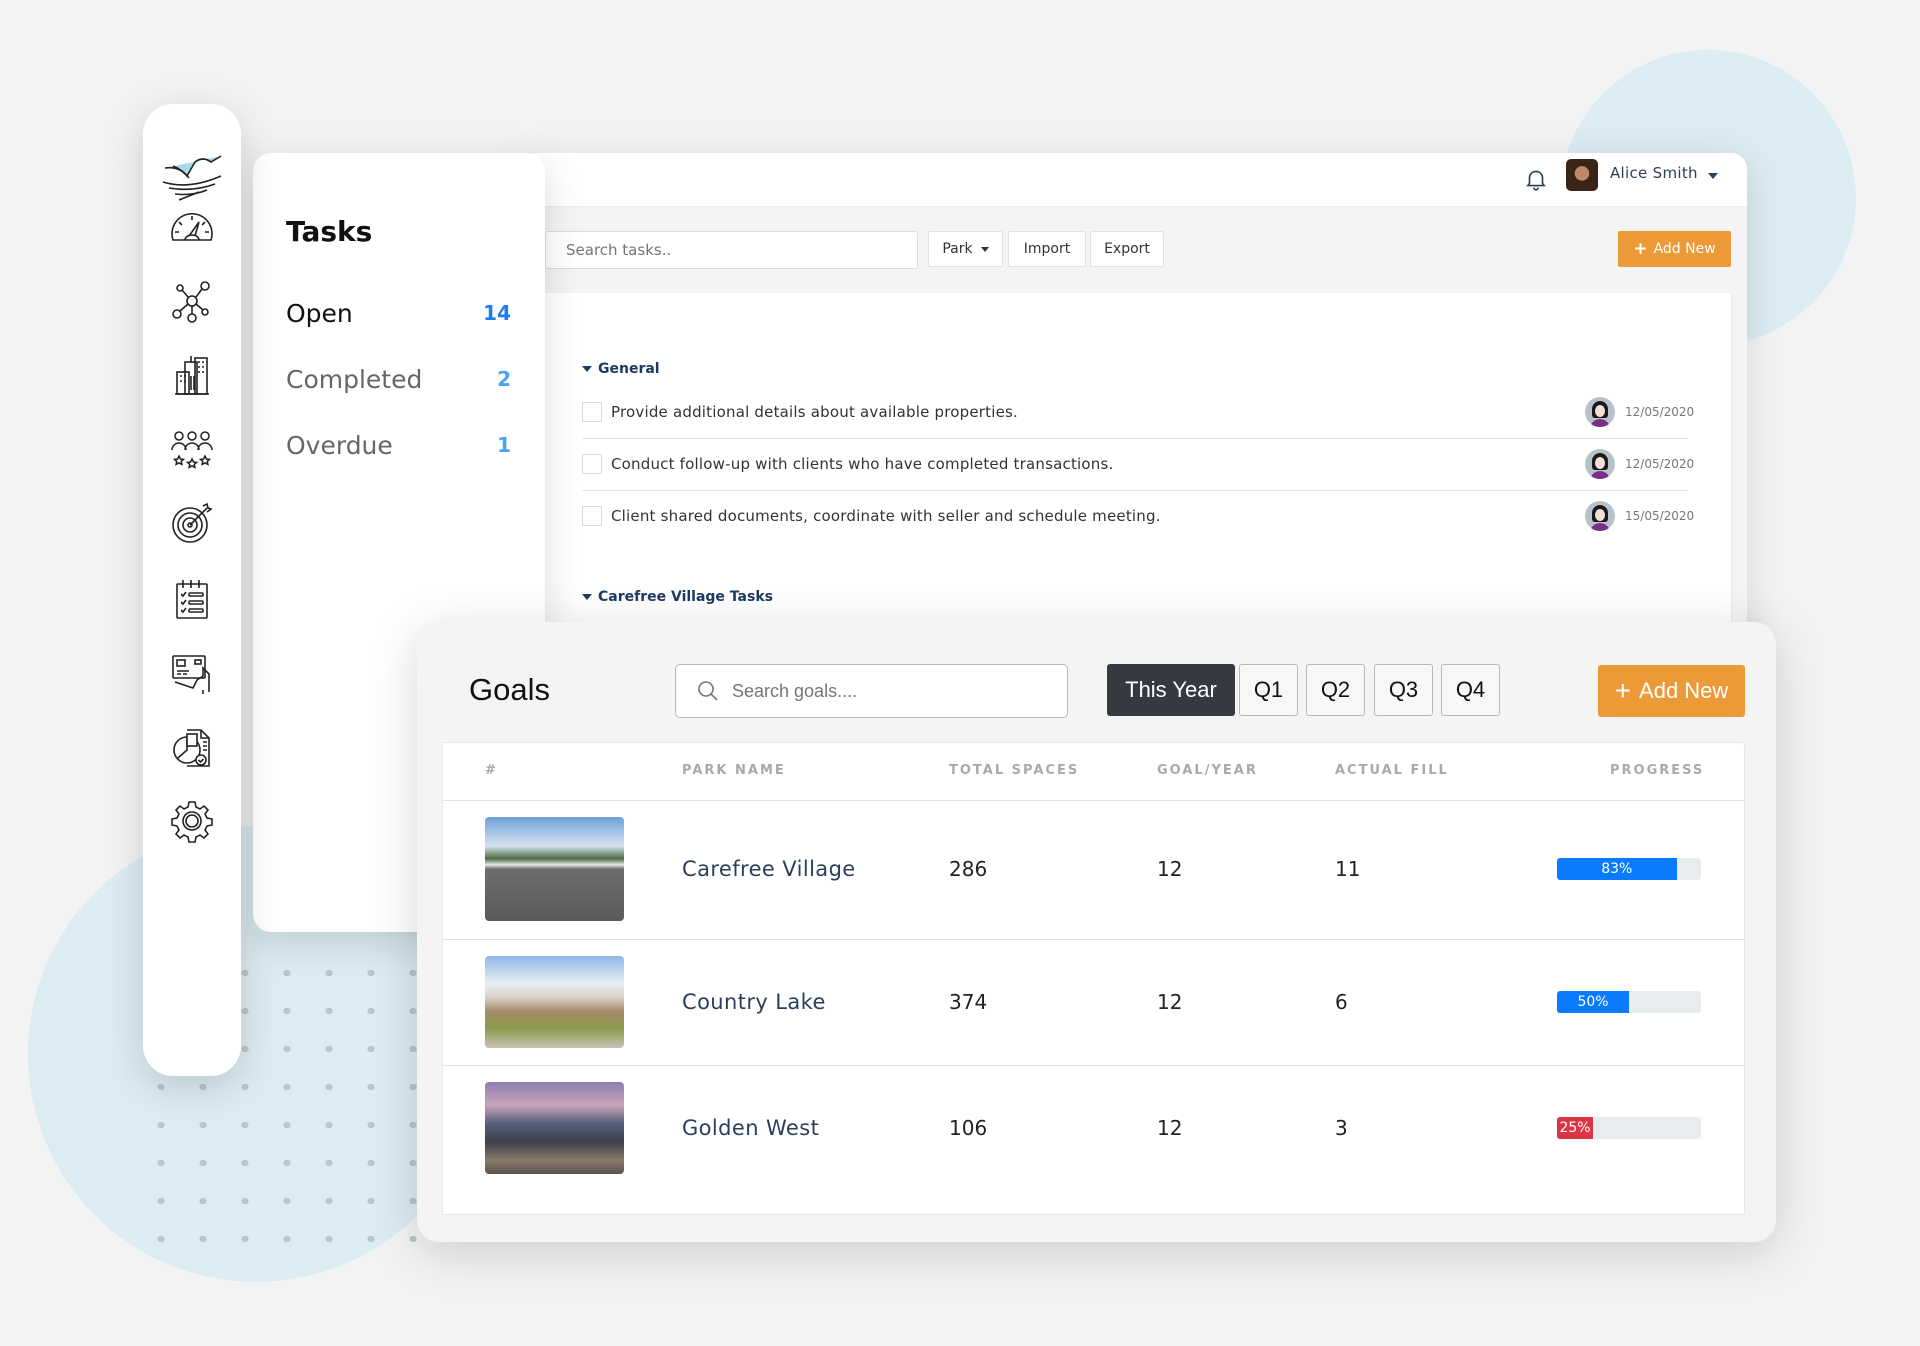  What do you see at coordinates (554, 1002) in the screenshot?
I see `park-photo-country-lake` at bounding box center [554, 1002].